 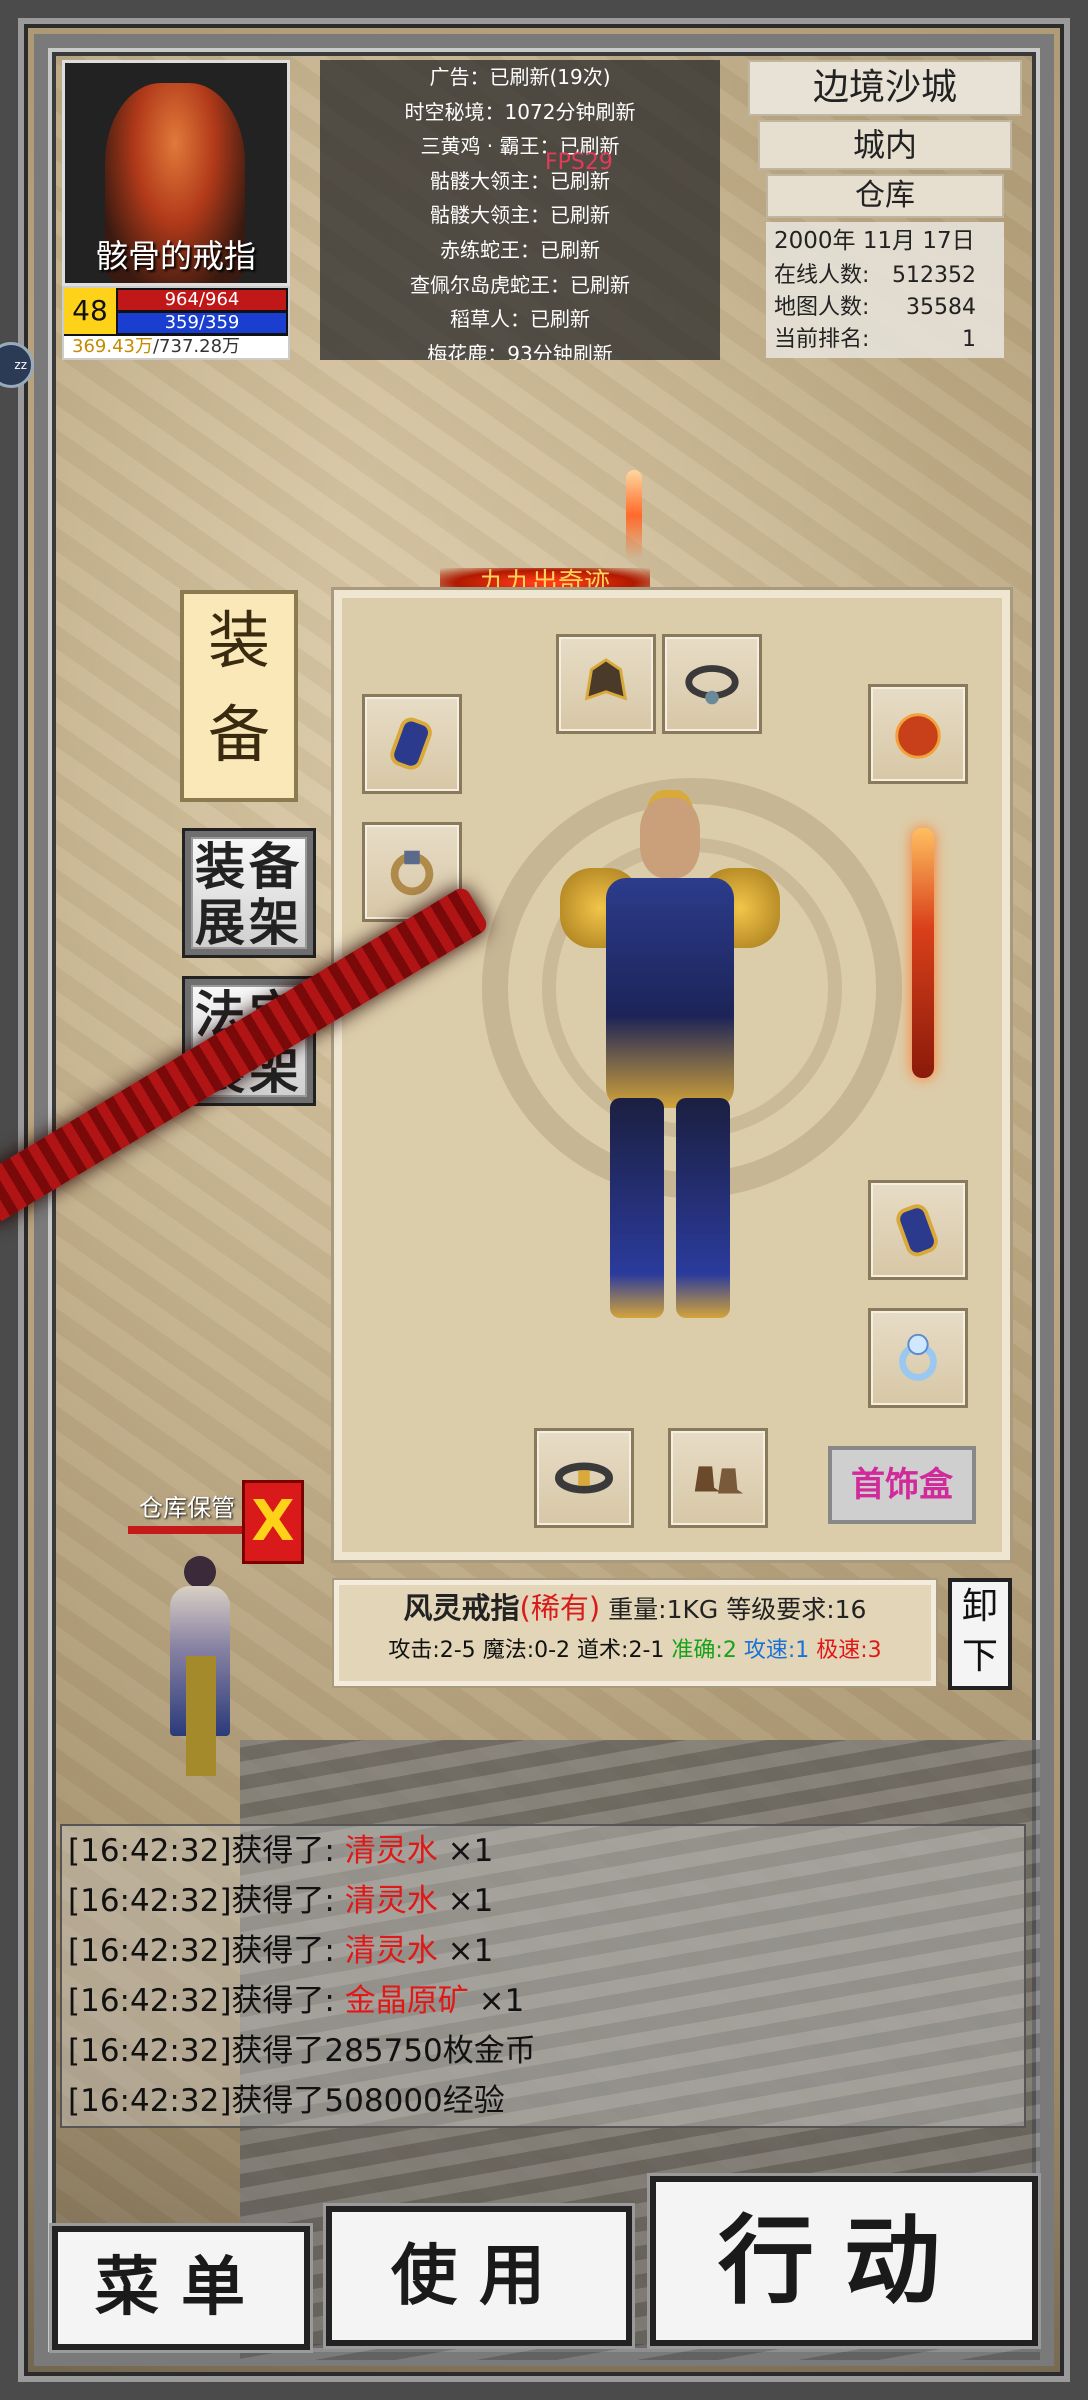 I want to click on item-magic: 魔法:0-2, so click(x=526, y=1650).